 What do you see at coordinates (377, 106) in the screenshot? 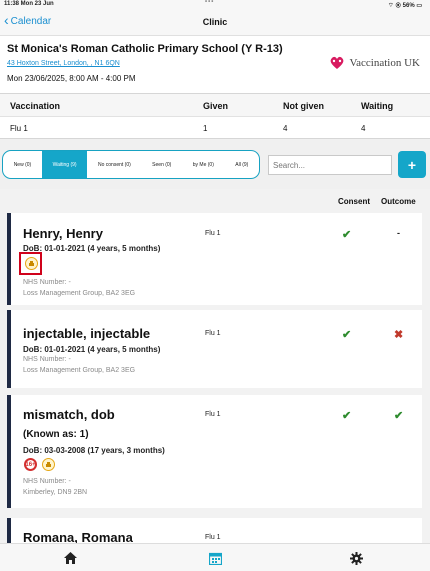
I see `col-waiting: Waiting` at bounding box center [377, 106].